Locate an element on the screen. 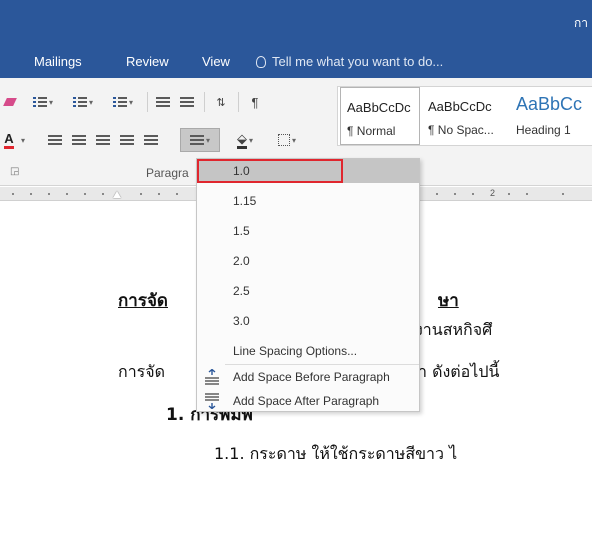 This screenshot has width=592, height=540. body-text: า ดังต่อไปนี้ is located at coordinates (459, 371).